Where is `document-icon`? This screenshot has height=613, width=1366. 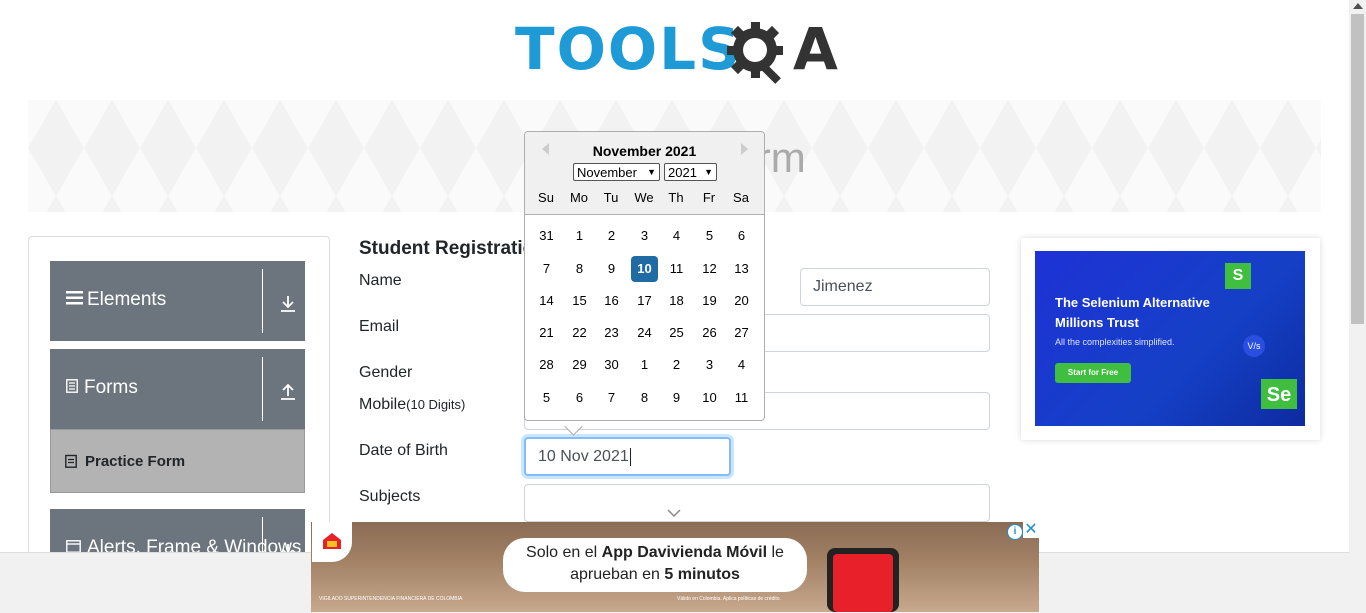 document-icon is located at coordinates (72, 388).